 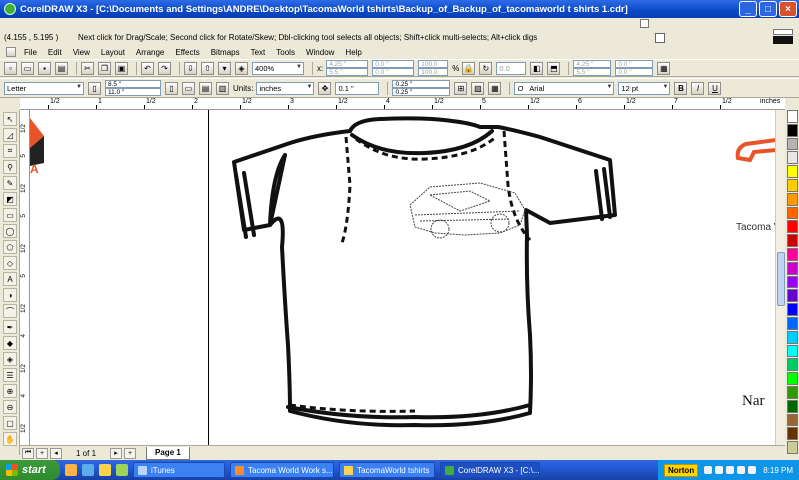 What do you see at coordinates (11, 52) in the screenshot?
I see `document-menu-icon` at bounding box center [11, 52].